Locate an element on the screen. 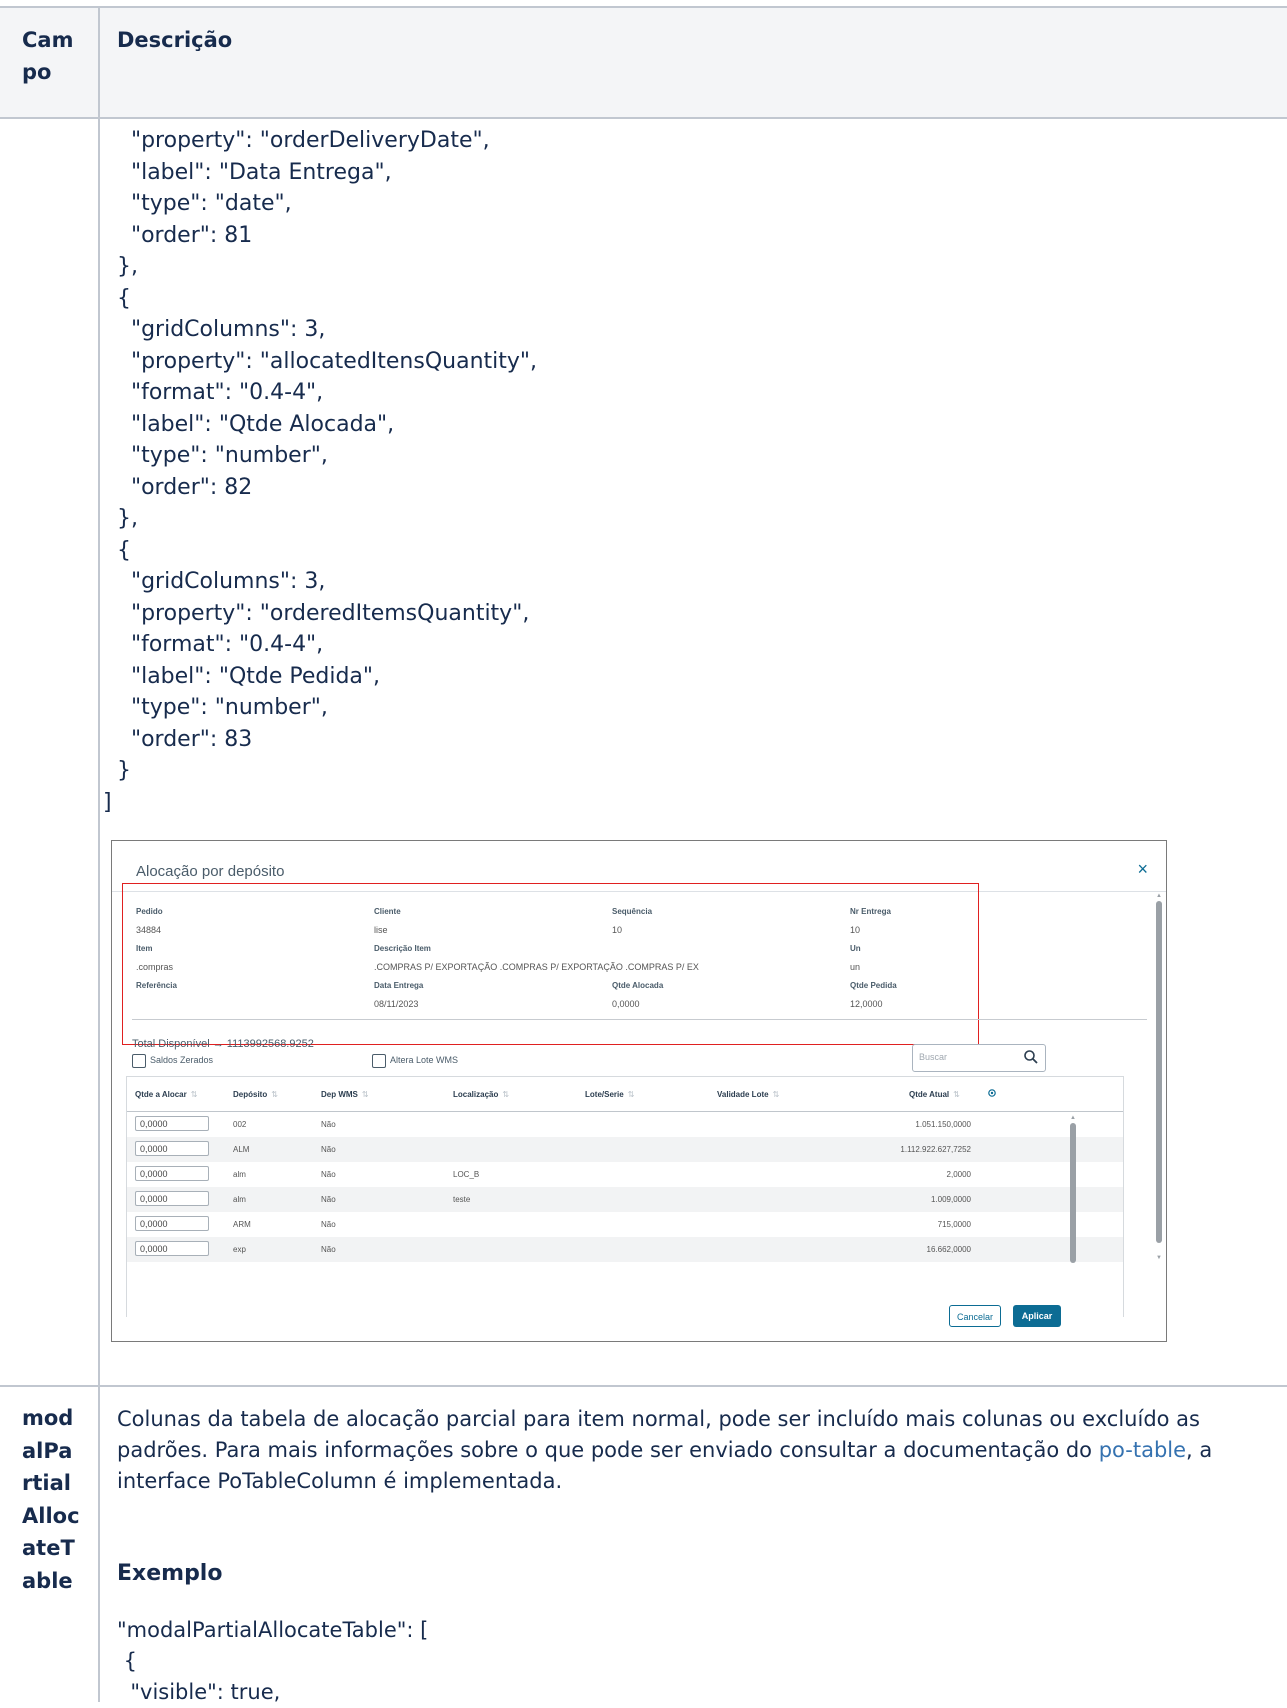 This screenshot has height=1708, width=1287. localizacao-cell: teste is located at coordinates (462, 1199).